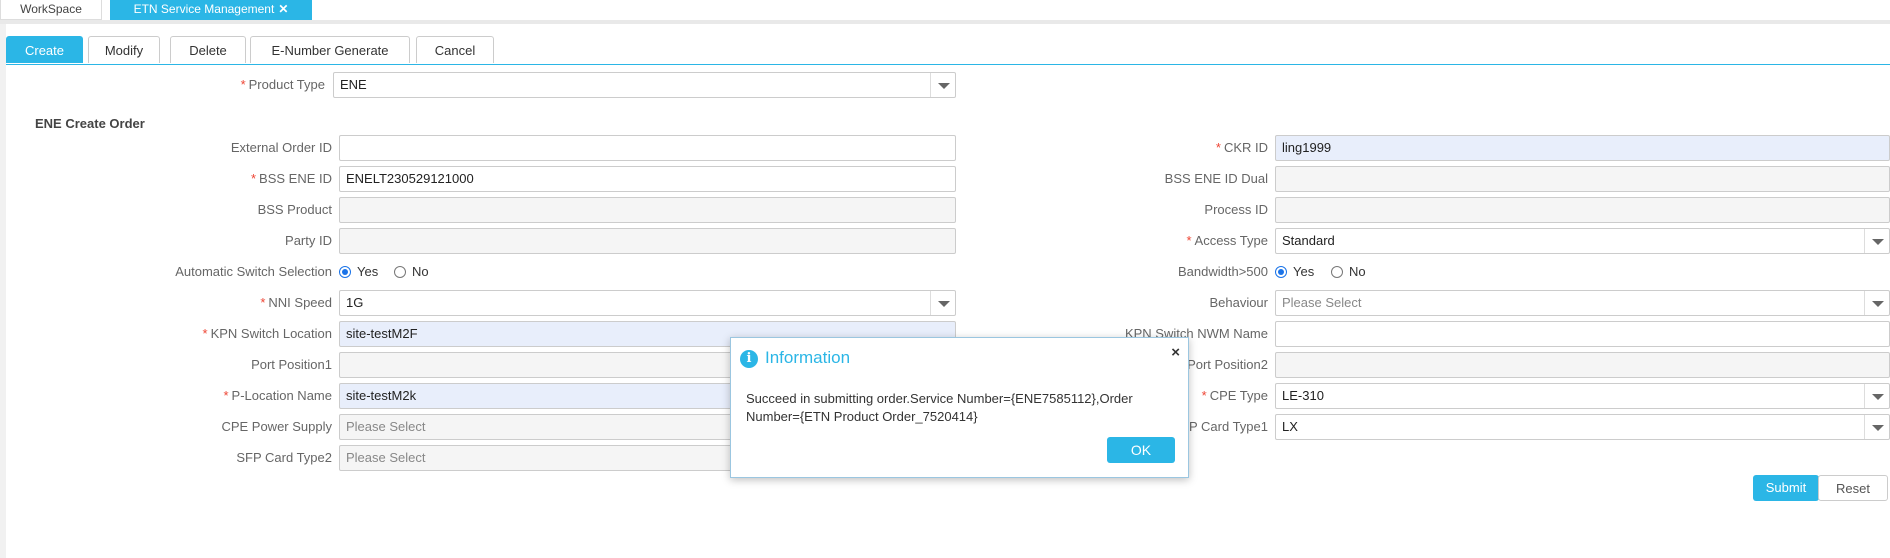 The width and height of the screenshot is (1890, 558). I want to click on ckr-id-field: ling1999, so click(1582, 148).